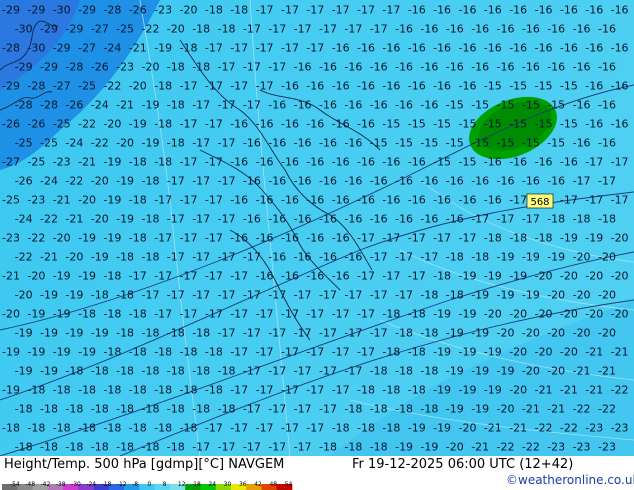 This screenshot has height=490, width=634. What do you see at coordinates (87, 10) in the screenshot?
I see `temperature-label: -29` at bounding box center [87, 10].